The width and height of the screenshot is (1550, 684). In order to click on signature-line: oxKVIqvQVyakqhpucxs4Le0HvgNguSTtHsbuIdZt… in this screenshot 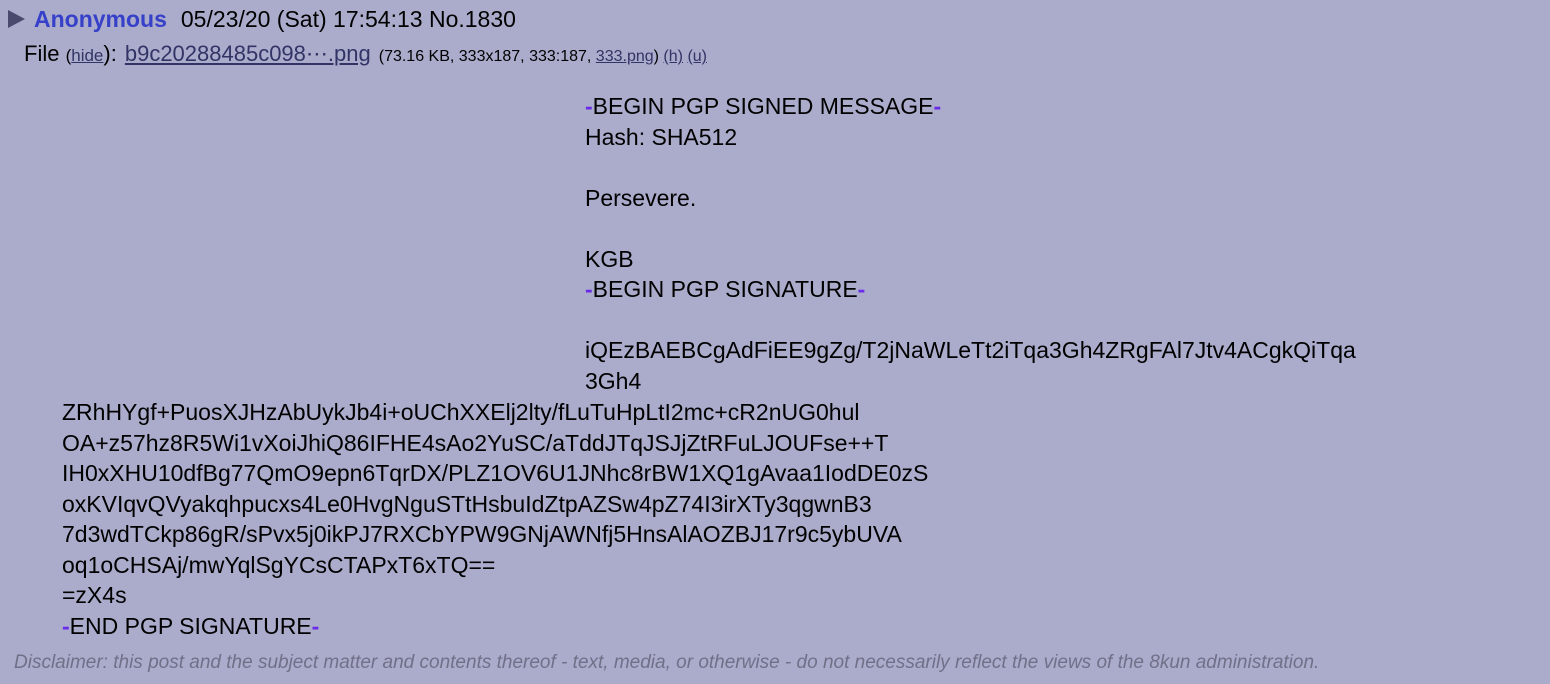, I will do `click(467, 503)`.